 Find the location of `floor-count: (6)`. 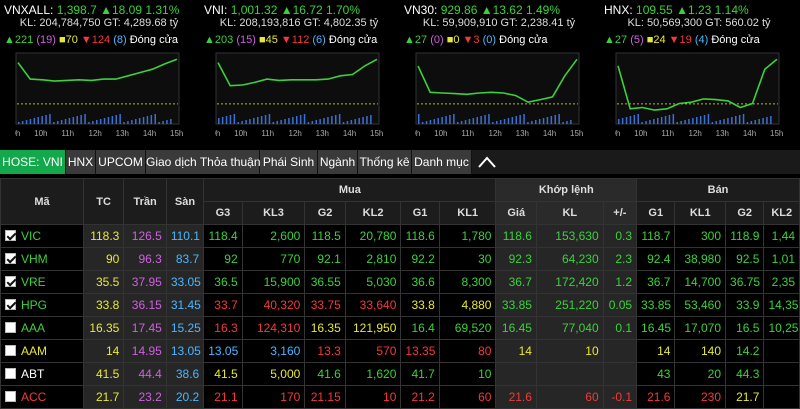

floor-count: (6) is located at coordinates (319, 40).